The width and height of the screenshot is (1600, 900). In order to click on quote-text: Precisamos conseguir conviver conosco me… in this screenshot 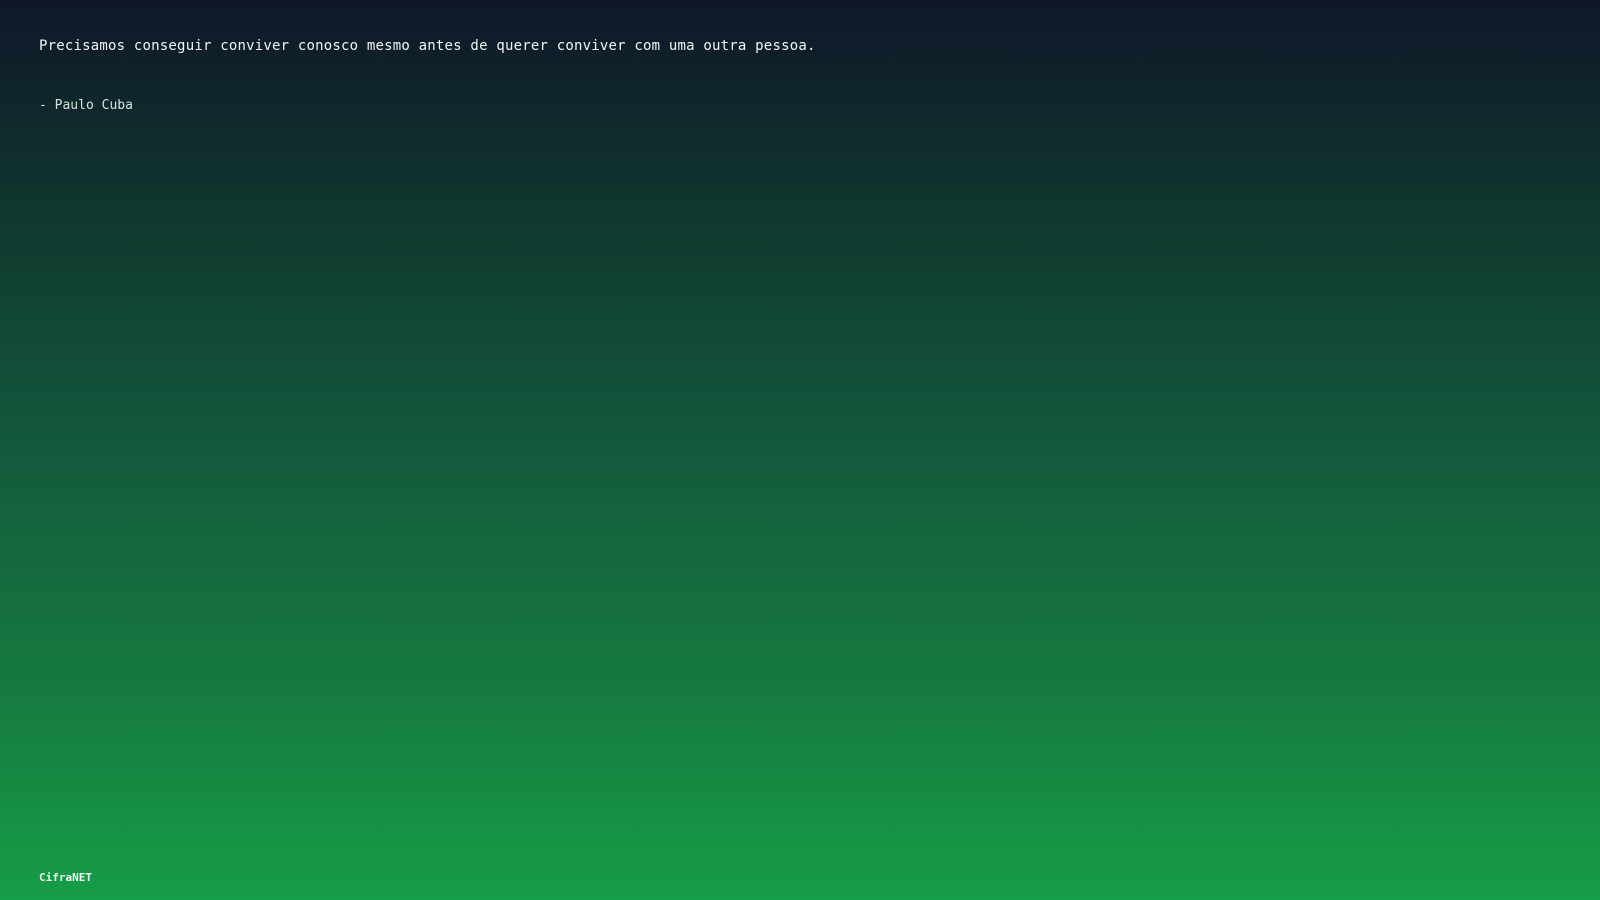, I will do `click(427, 46)`.